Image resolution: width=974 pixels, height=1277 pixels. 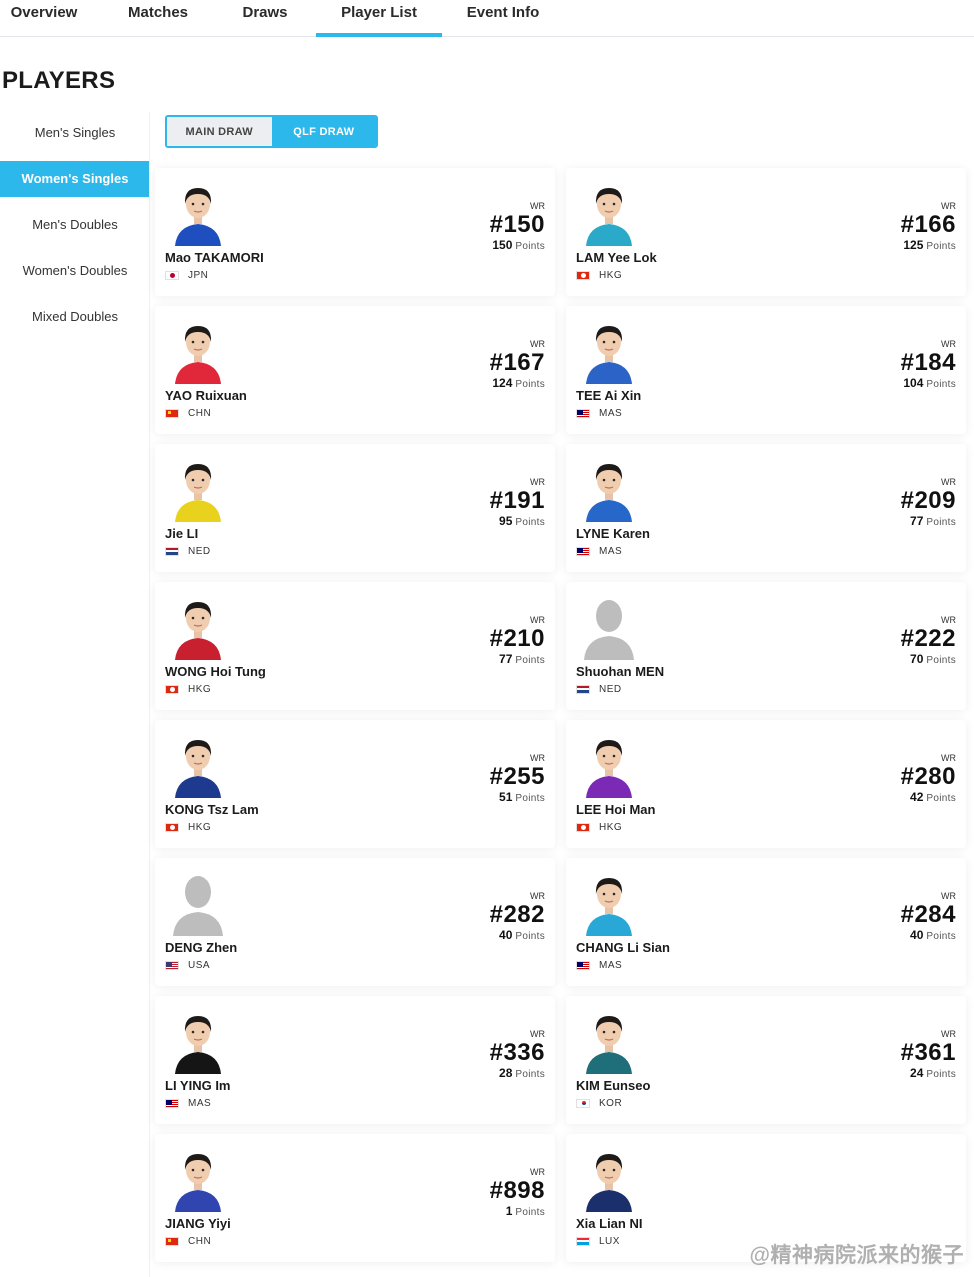 What do you see at coordinates (199, 965) in the screenshot?
I see `country-code: USA` at bounding box center [199, 965].